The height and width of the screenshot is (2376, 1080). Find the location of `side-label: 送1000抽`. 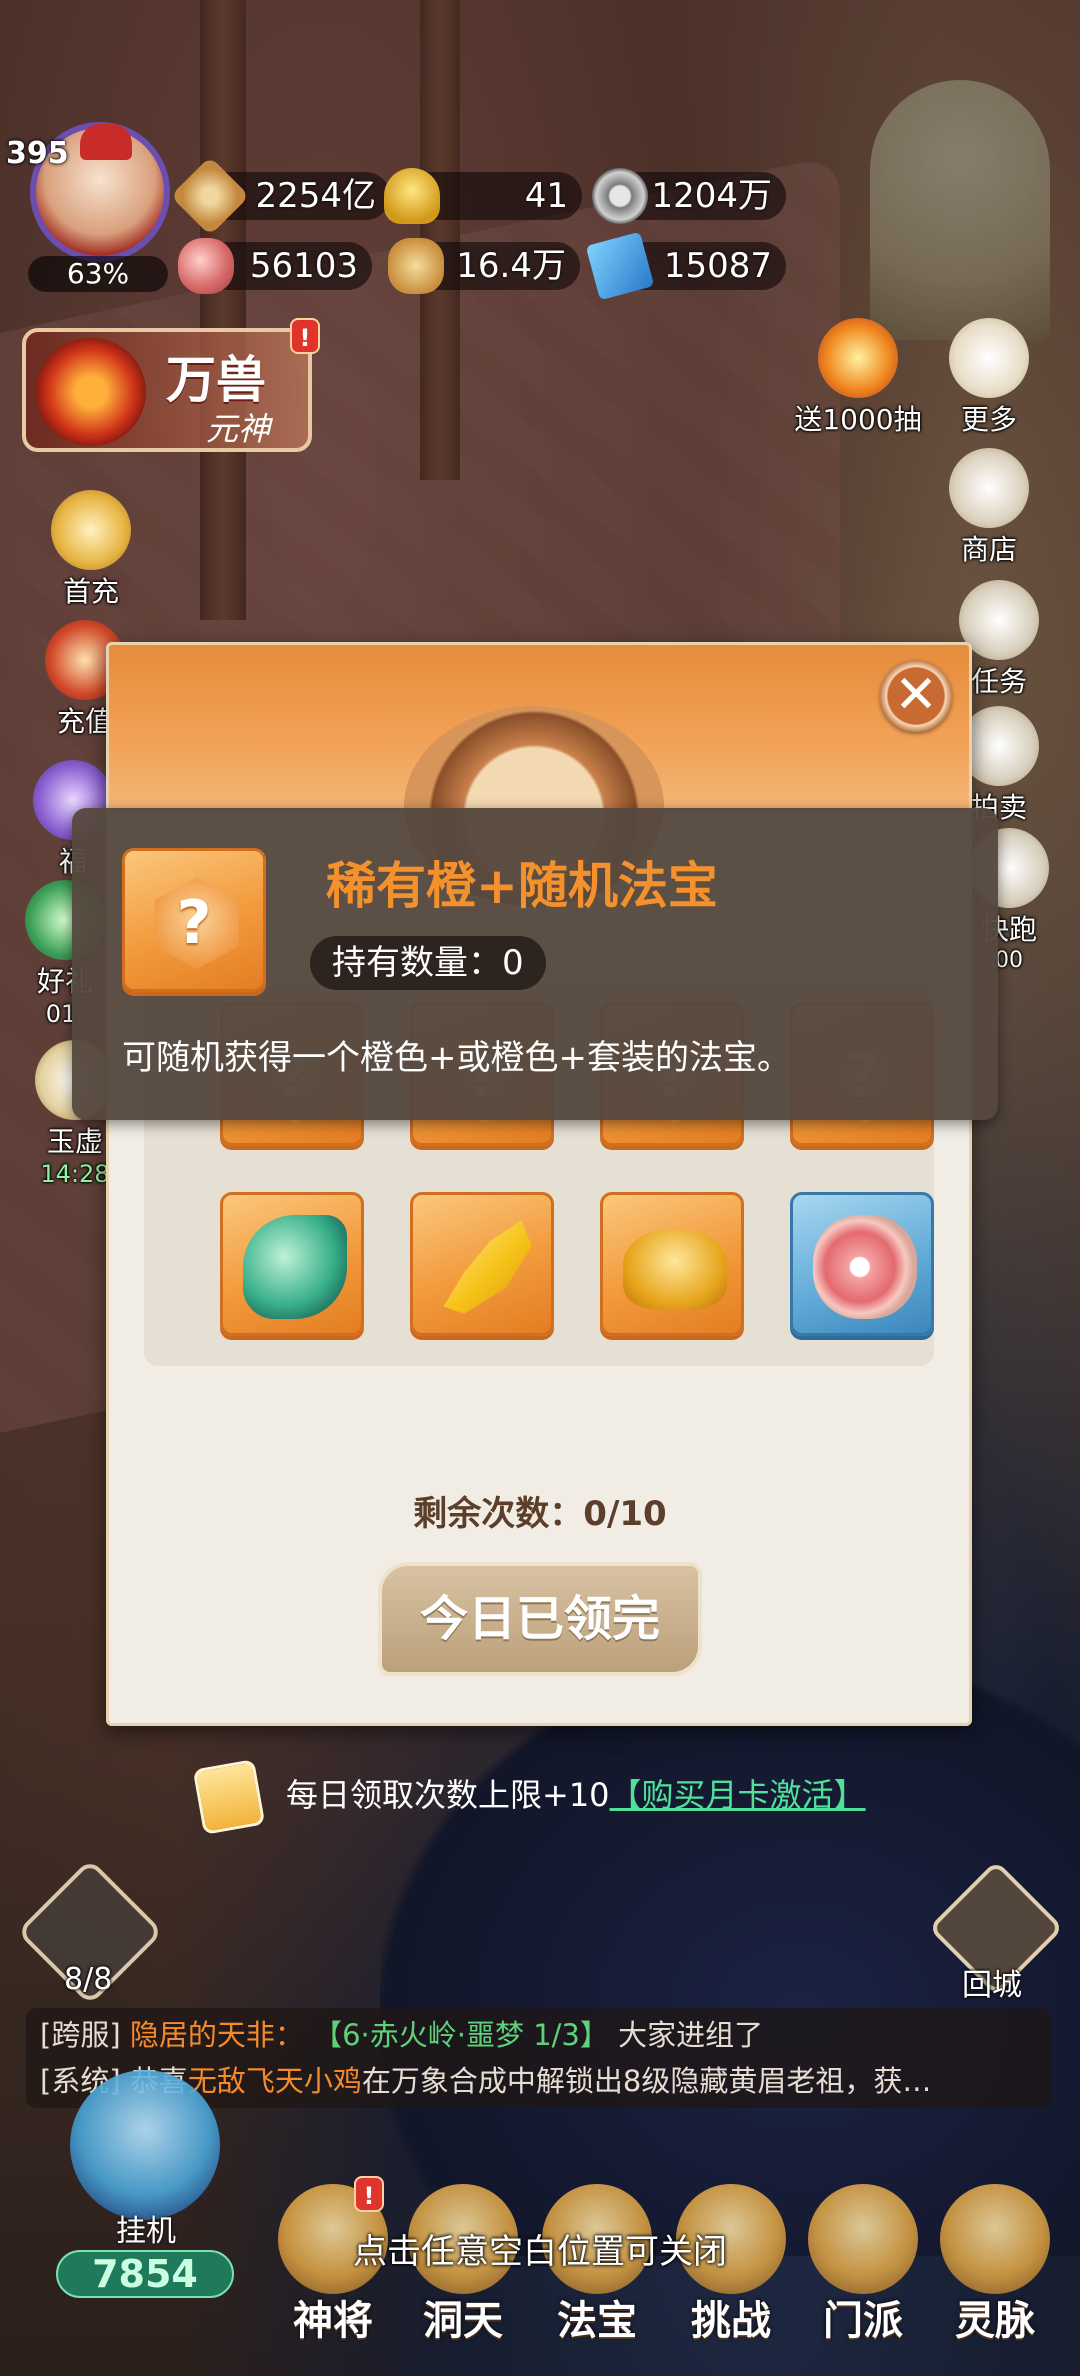

side-label: 送1000抽 is located at coordinates (858, 419).